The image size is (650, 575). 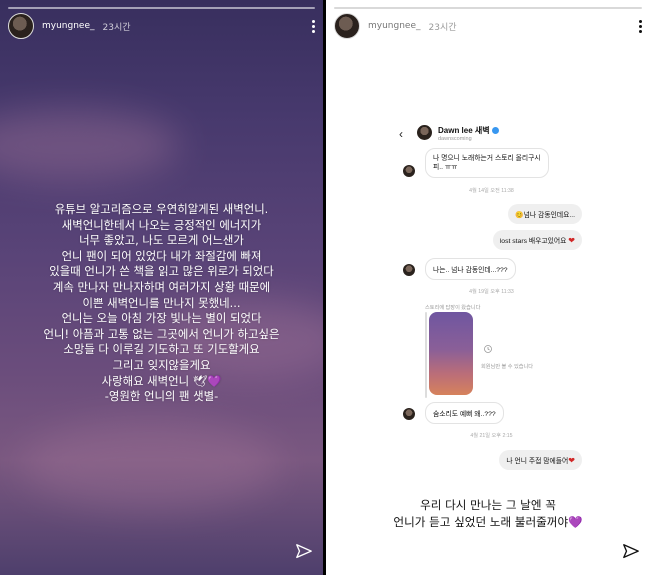 I want to click on message-text: 나 명으니 노래하는거 스토리 올리구시, so click(x=487, y=158).